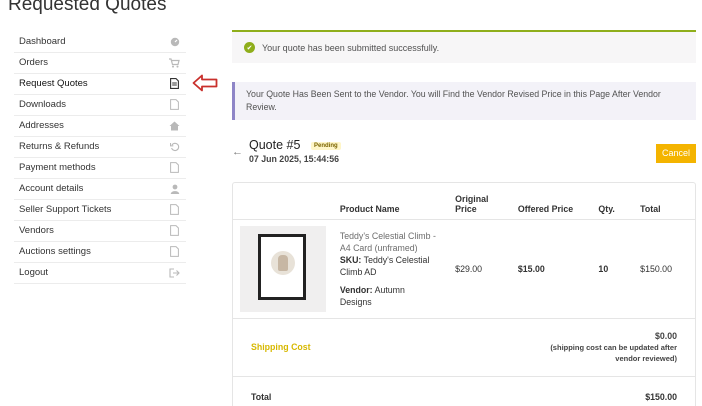 Image resolution: width=702 pixels, height=406 pixels. What do you see at coordinates (283, 262) in the screenshot?
I see `art-figure` at bounding box center [283, 262].